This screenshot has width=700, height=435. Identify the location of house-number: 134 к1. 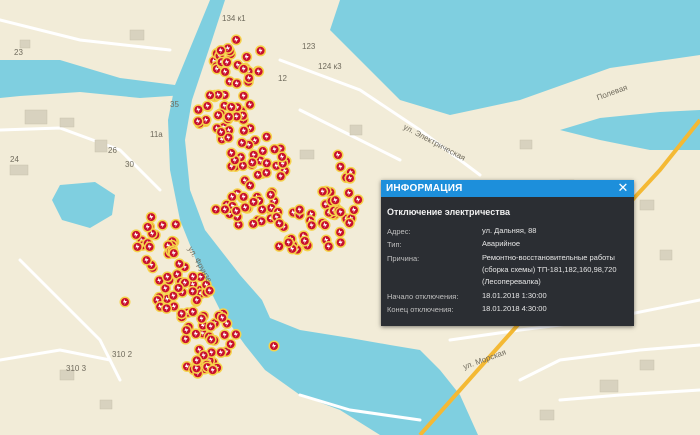
(234, 18).